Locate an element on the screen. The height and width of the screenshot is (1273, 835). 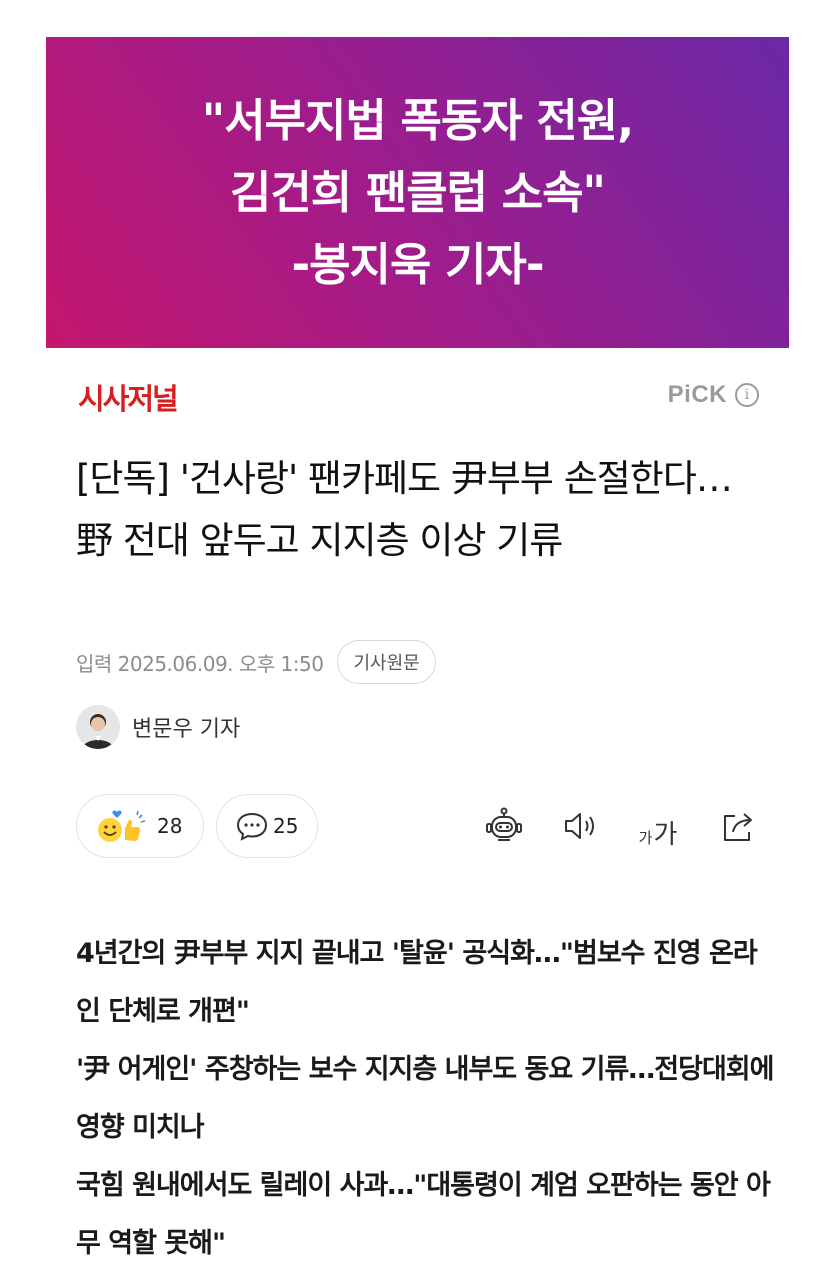
info-icon: i is located at coordinates (747, 395).